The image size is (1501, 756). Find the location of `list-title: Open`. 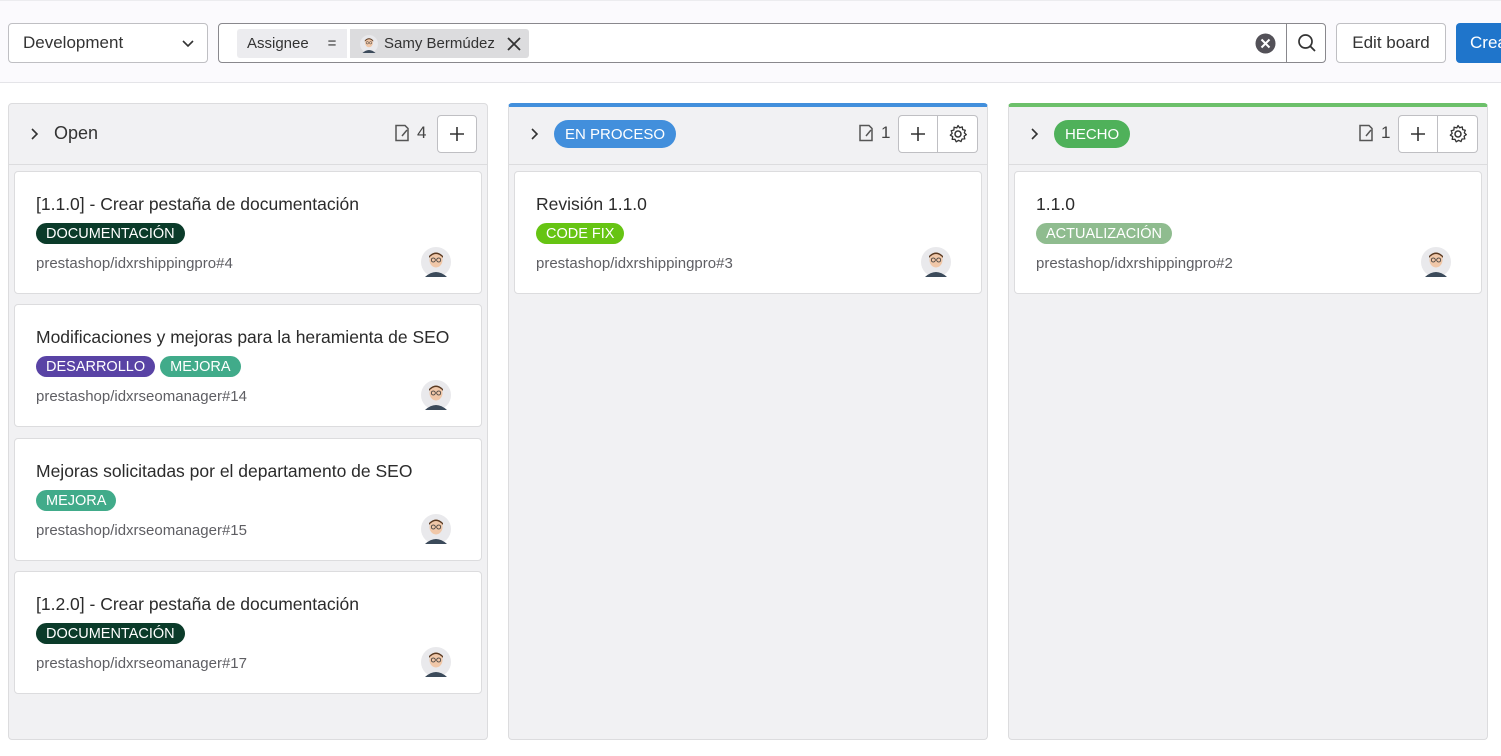

list-title: Open is located at coordinates (76, 133).